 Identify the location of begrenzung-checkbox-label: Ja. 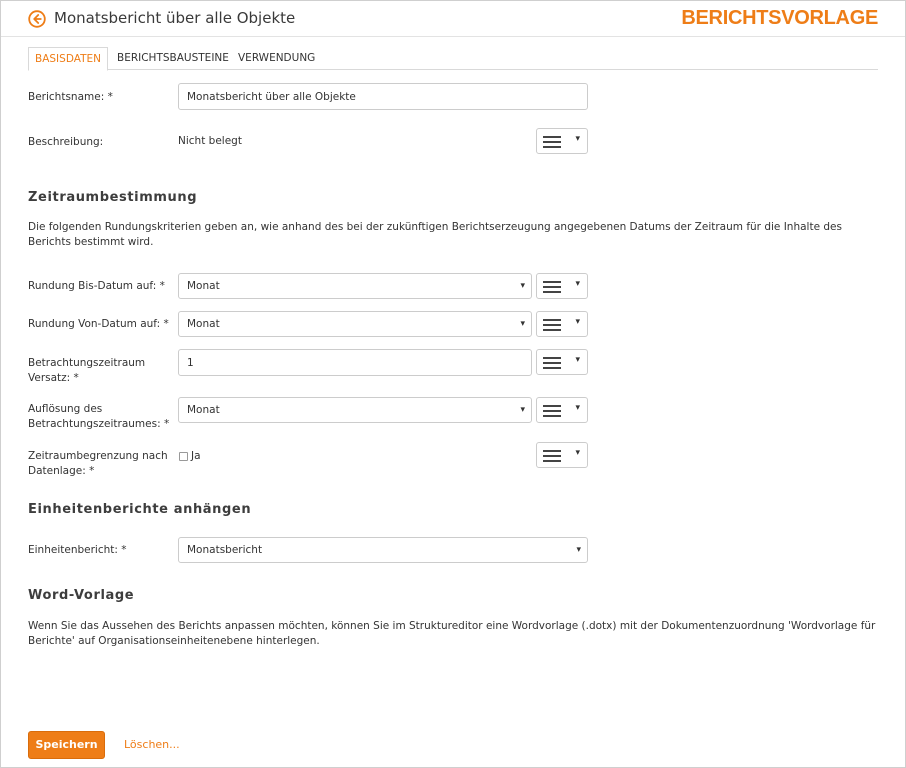
(196, 456).